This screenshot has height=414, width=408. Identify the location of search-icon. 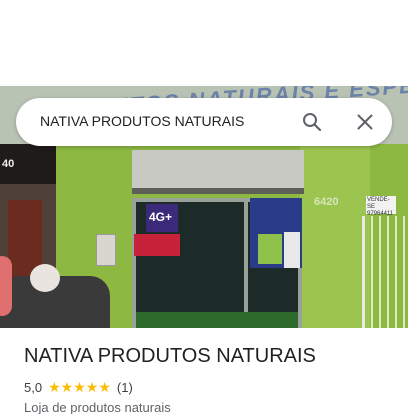
(312, 122).